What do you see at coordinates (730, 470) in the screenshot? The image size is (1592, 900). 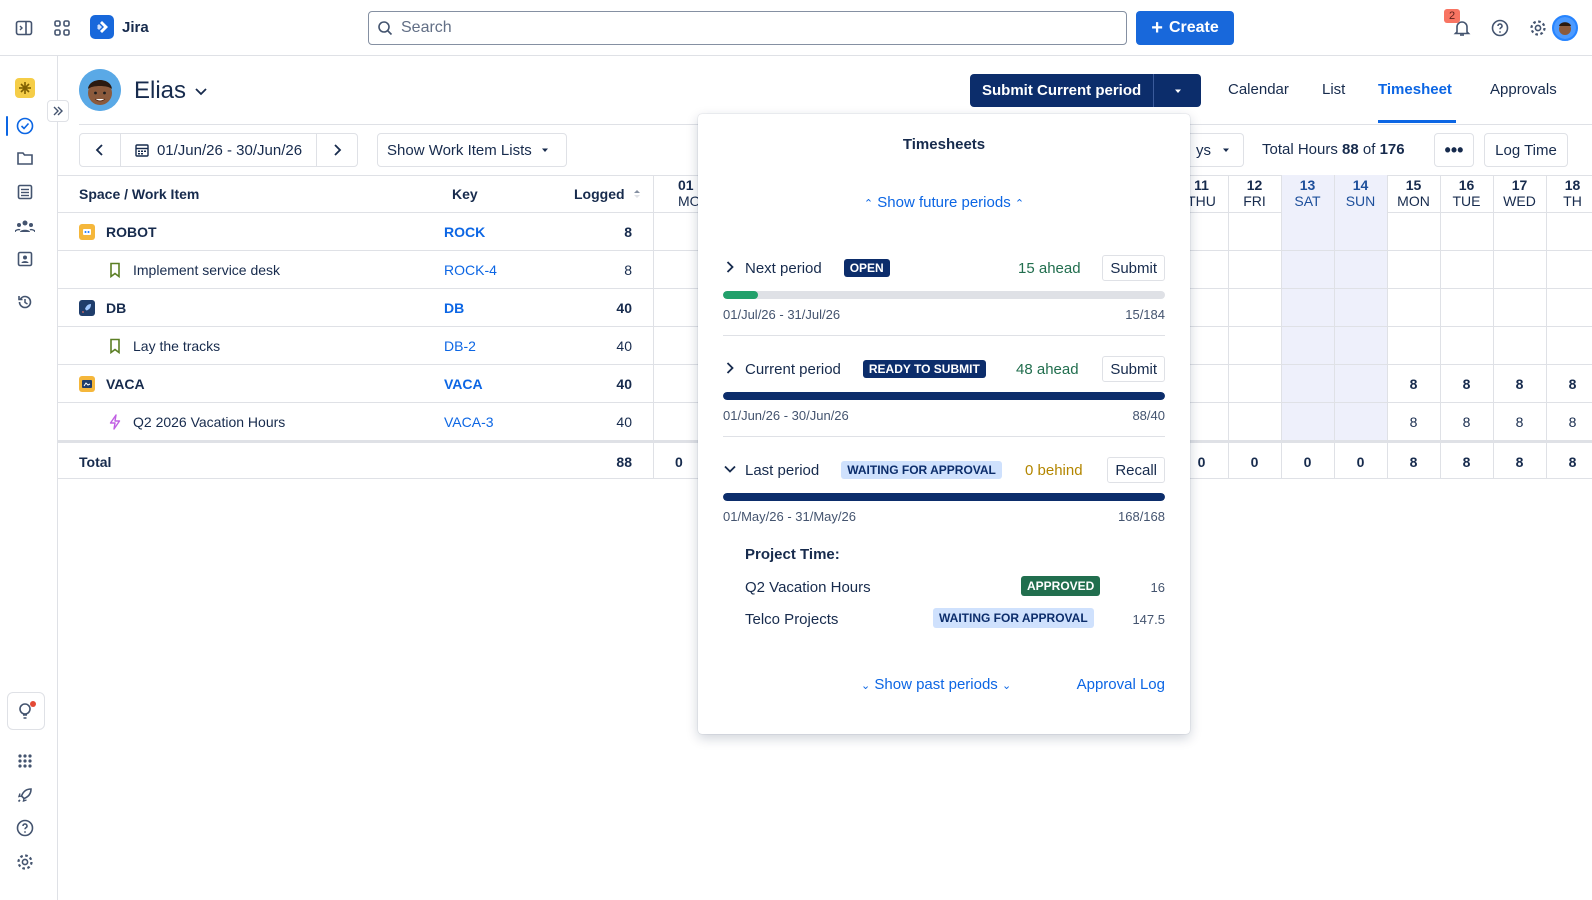 I see `chevron-down-icon` at bounding box center [730, 470].